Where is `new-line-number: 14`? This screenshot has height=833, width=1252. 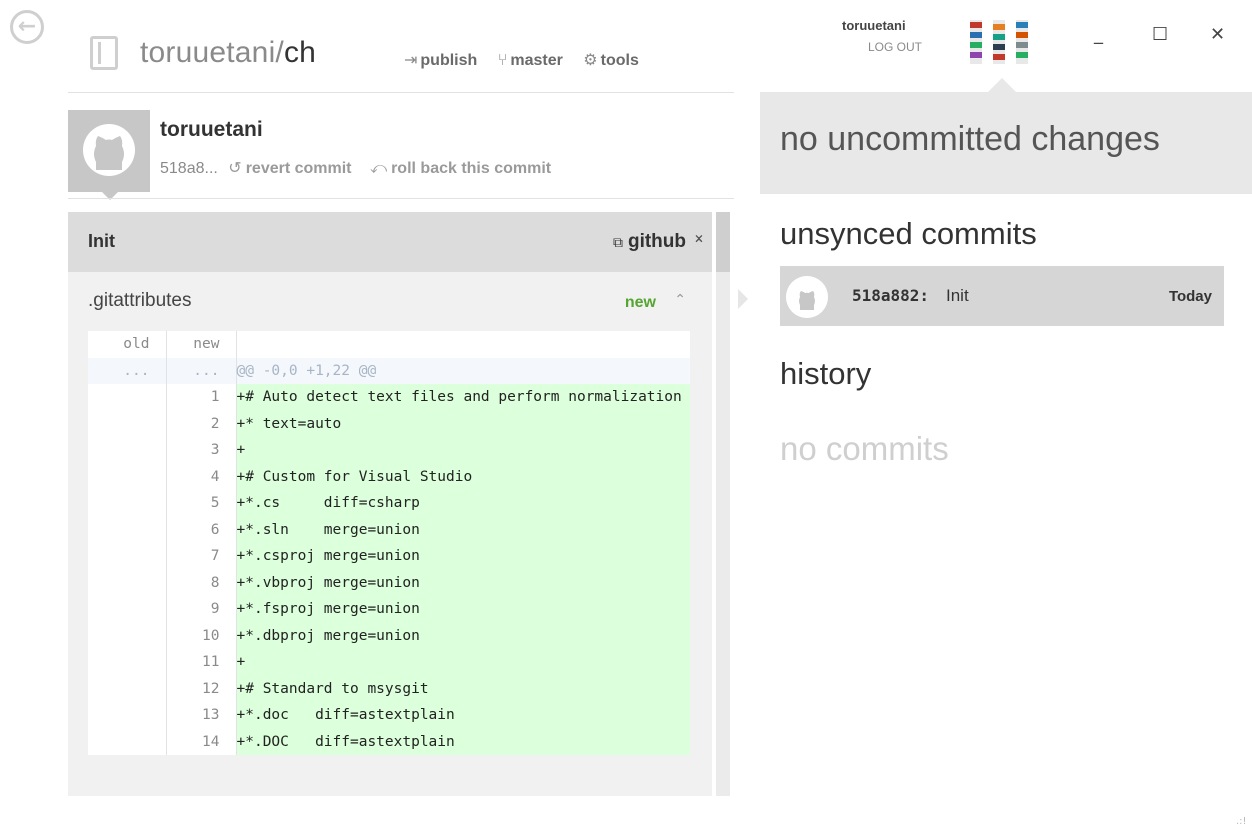 new-line-number: 14 is located at coordinates (201, 741).